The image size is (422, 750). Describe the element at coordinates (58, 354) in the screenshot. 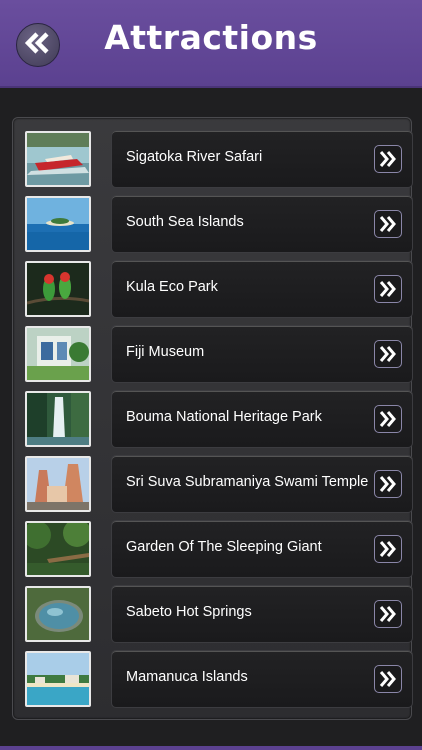

I see `thumbnail-museum` at that location.